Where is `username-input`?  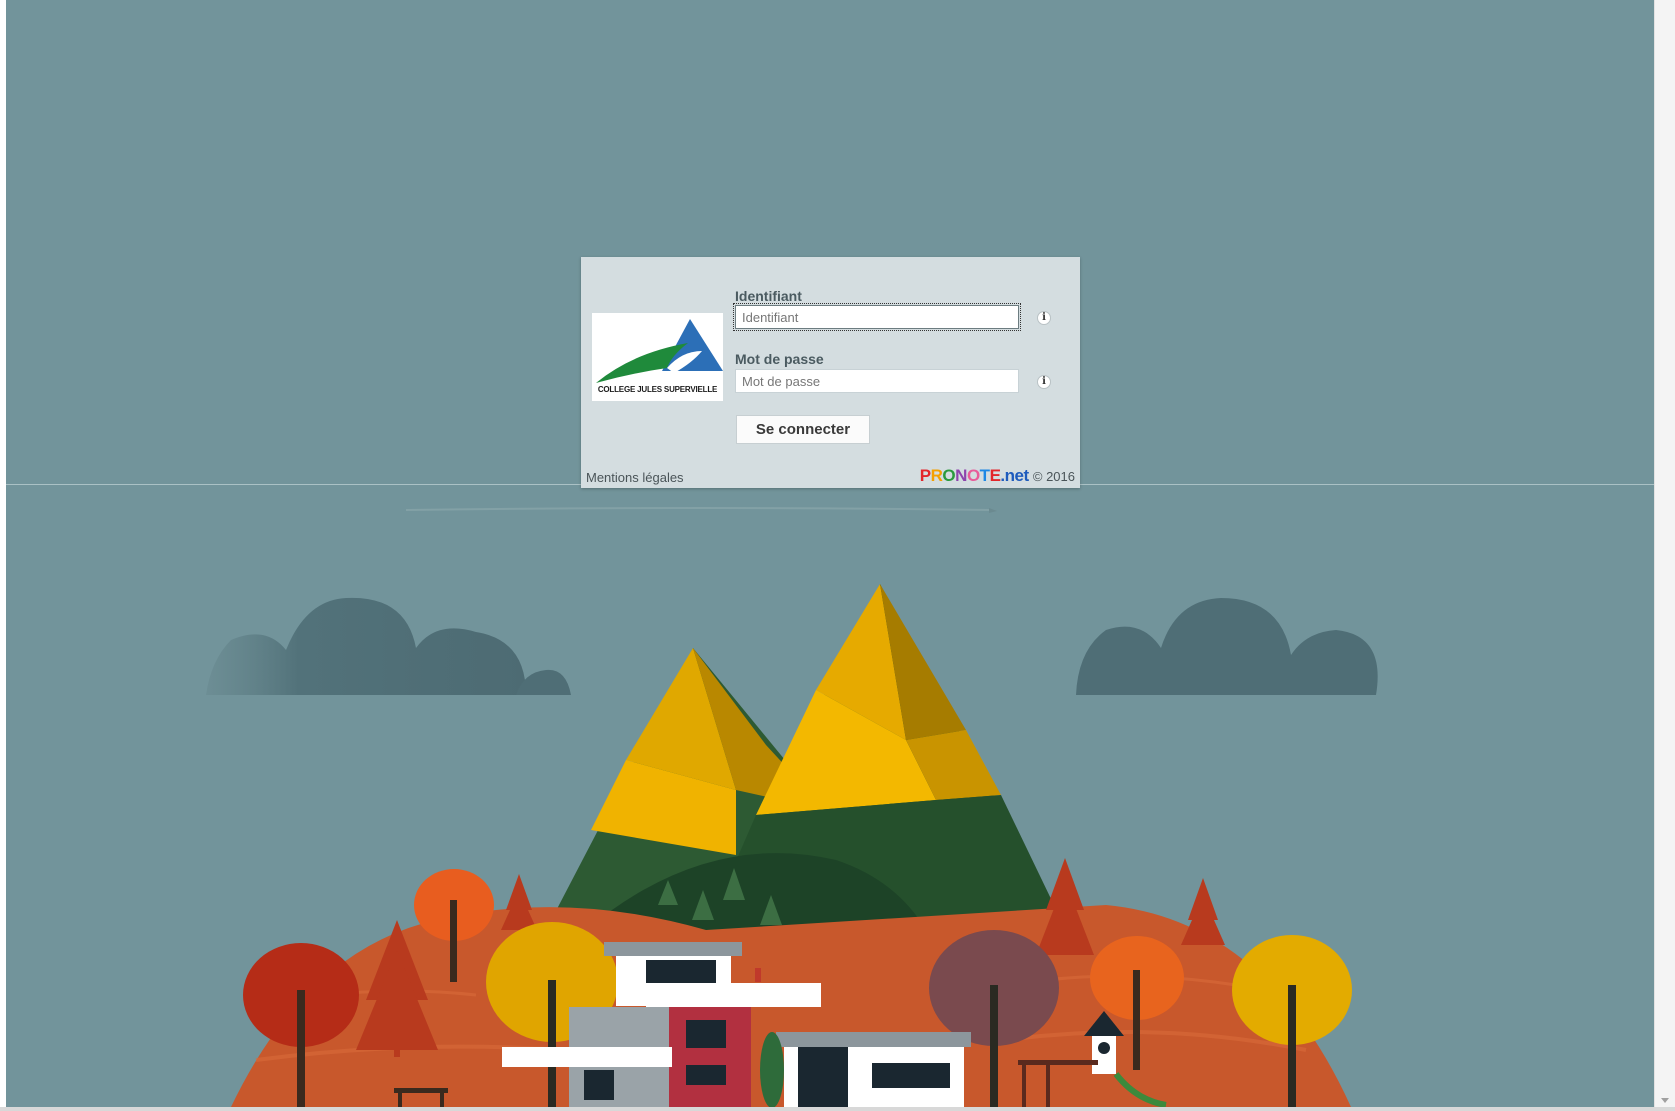 username-input is located at coordinates (877, 317).